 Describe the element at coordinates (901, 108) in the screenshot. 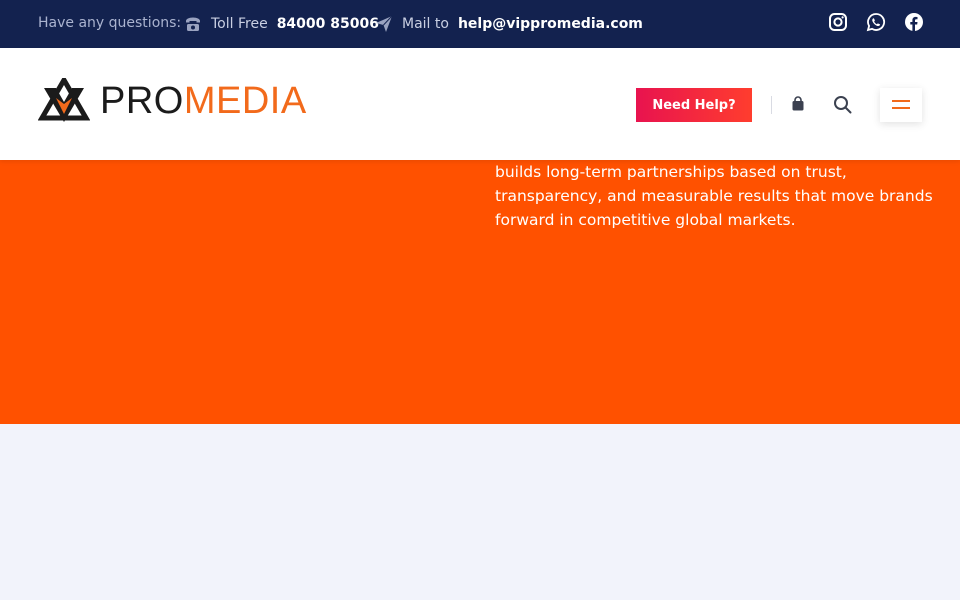

I see `hamburger-line-bottom` at that location.